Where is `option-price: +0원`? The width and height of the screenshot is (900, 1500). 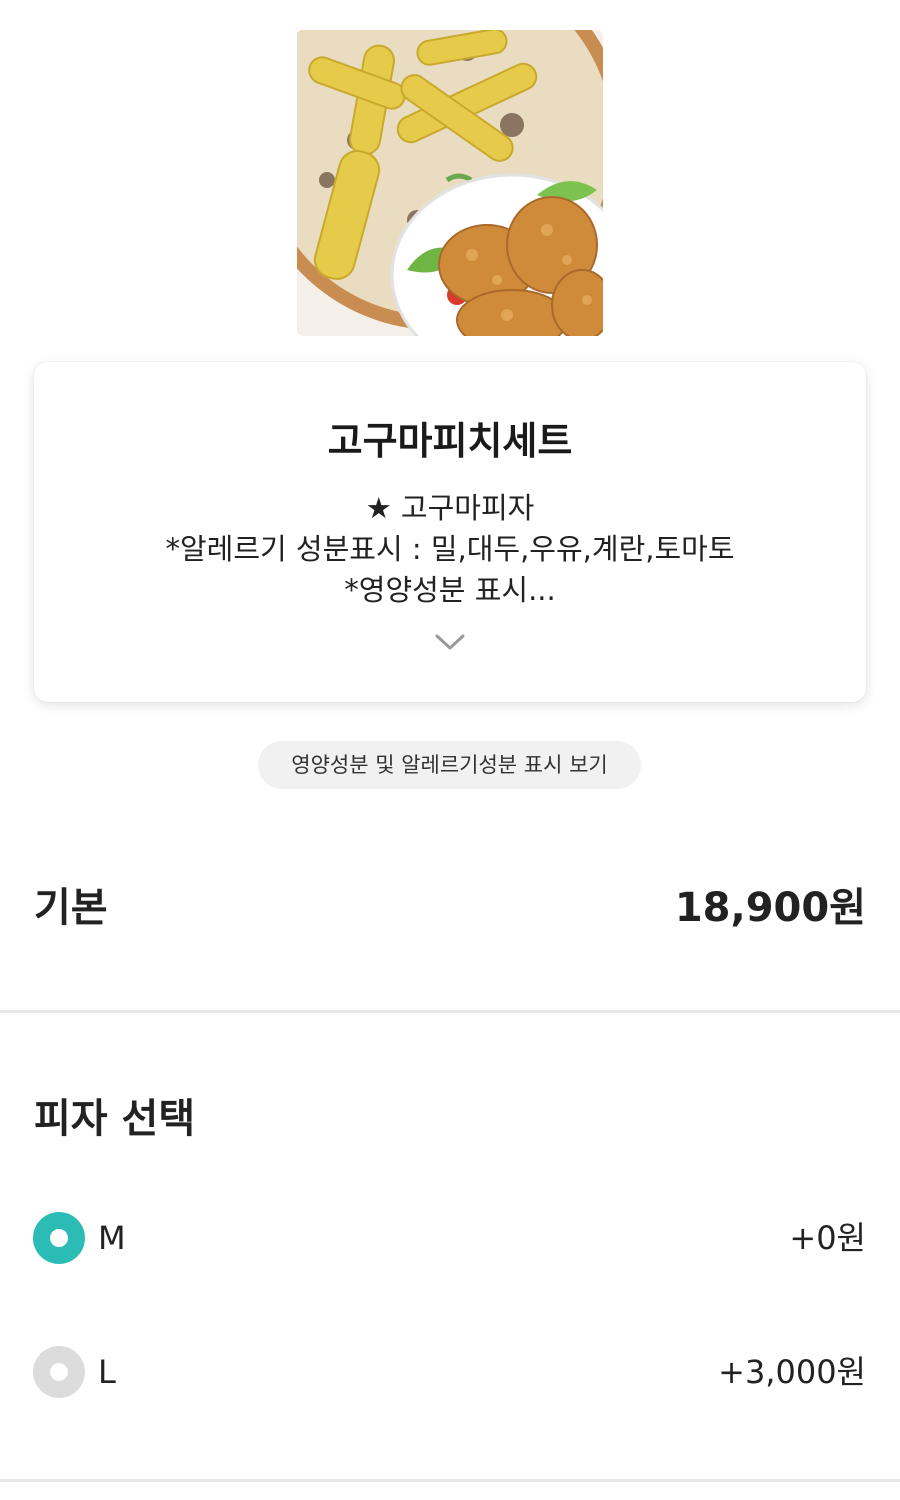 option-price: +0원 is located at coordinates (827, 1238).